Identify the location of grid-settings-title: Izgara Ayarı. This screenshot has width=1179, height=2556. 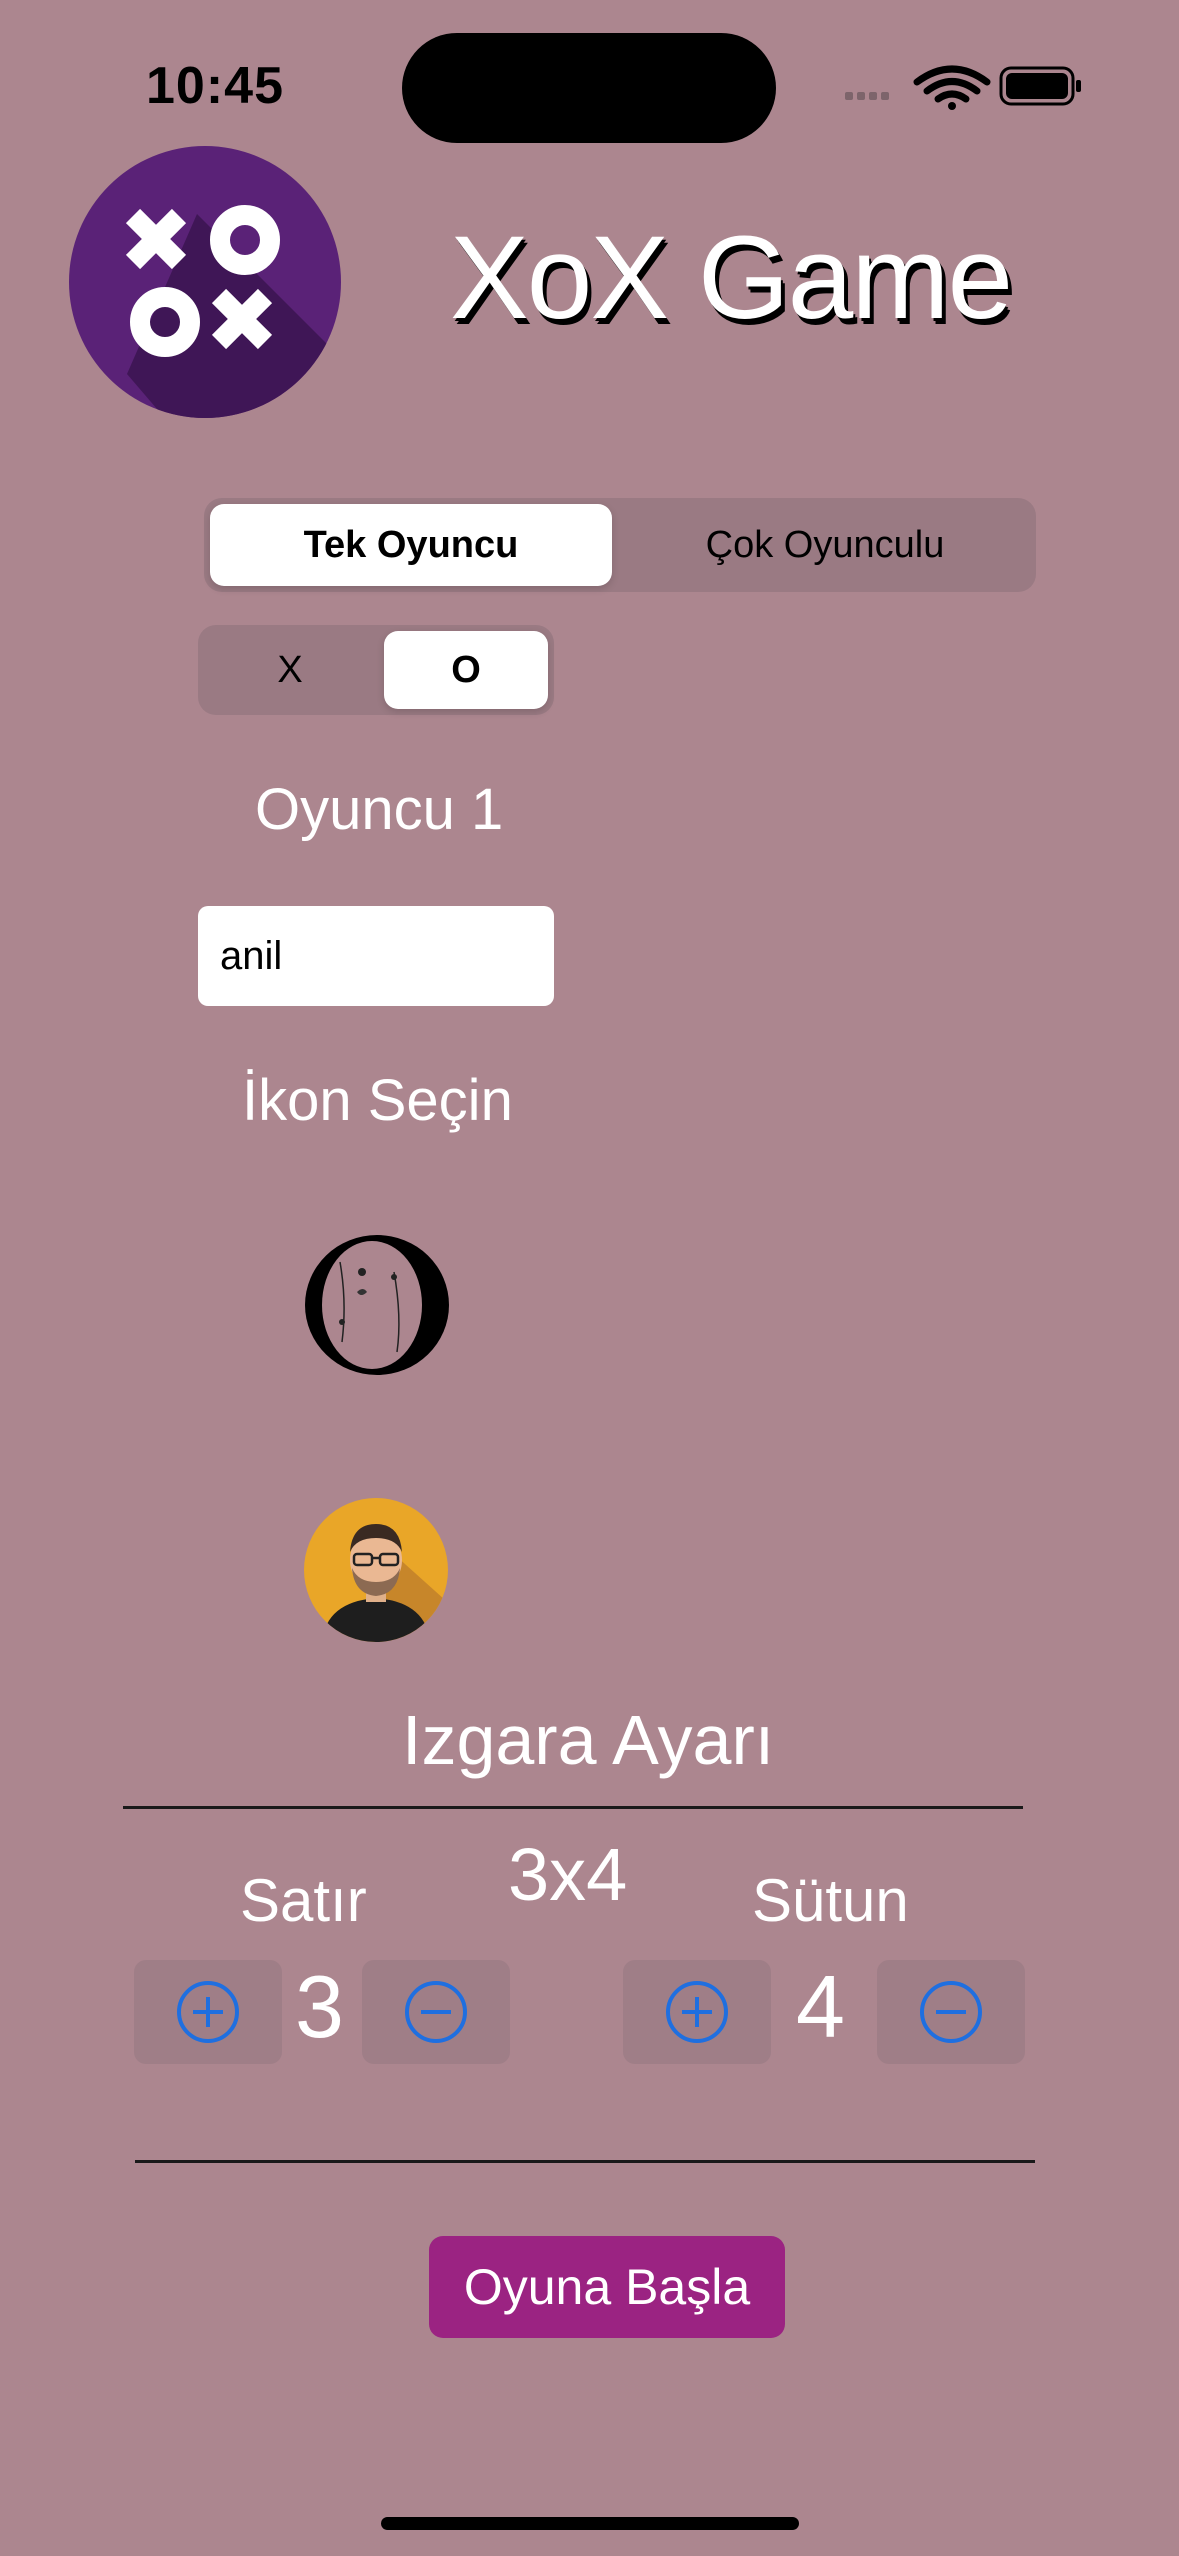
(588, 1740).